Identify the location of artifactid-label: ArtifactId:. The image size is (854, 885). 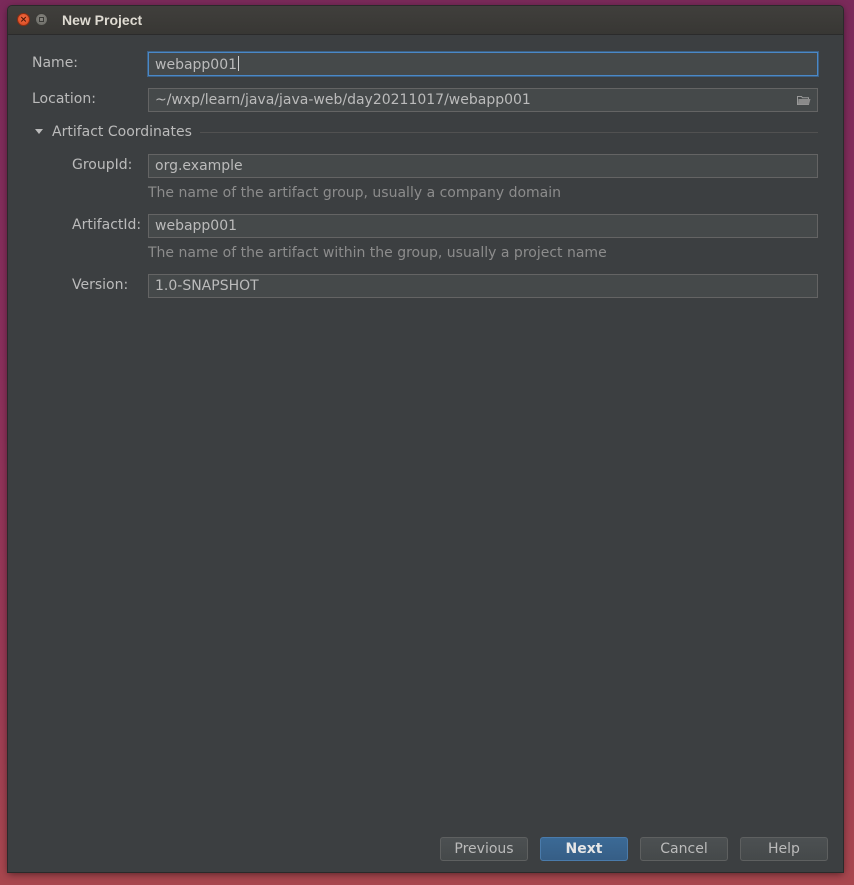
(107, 225).